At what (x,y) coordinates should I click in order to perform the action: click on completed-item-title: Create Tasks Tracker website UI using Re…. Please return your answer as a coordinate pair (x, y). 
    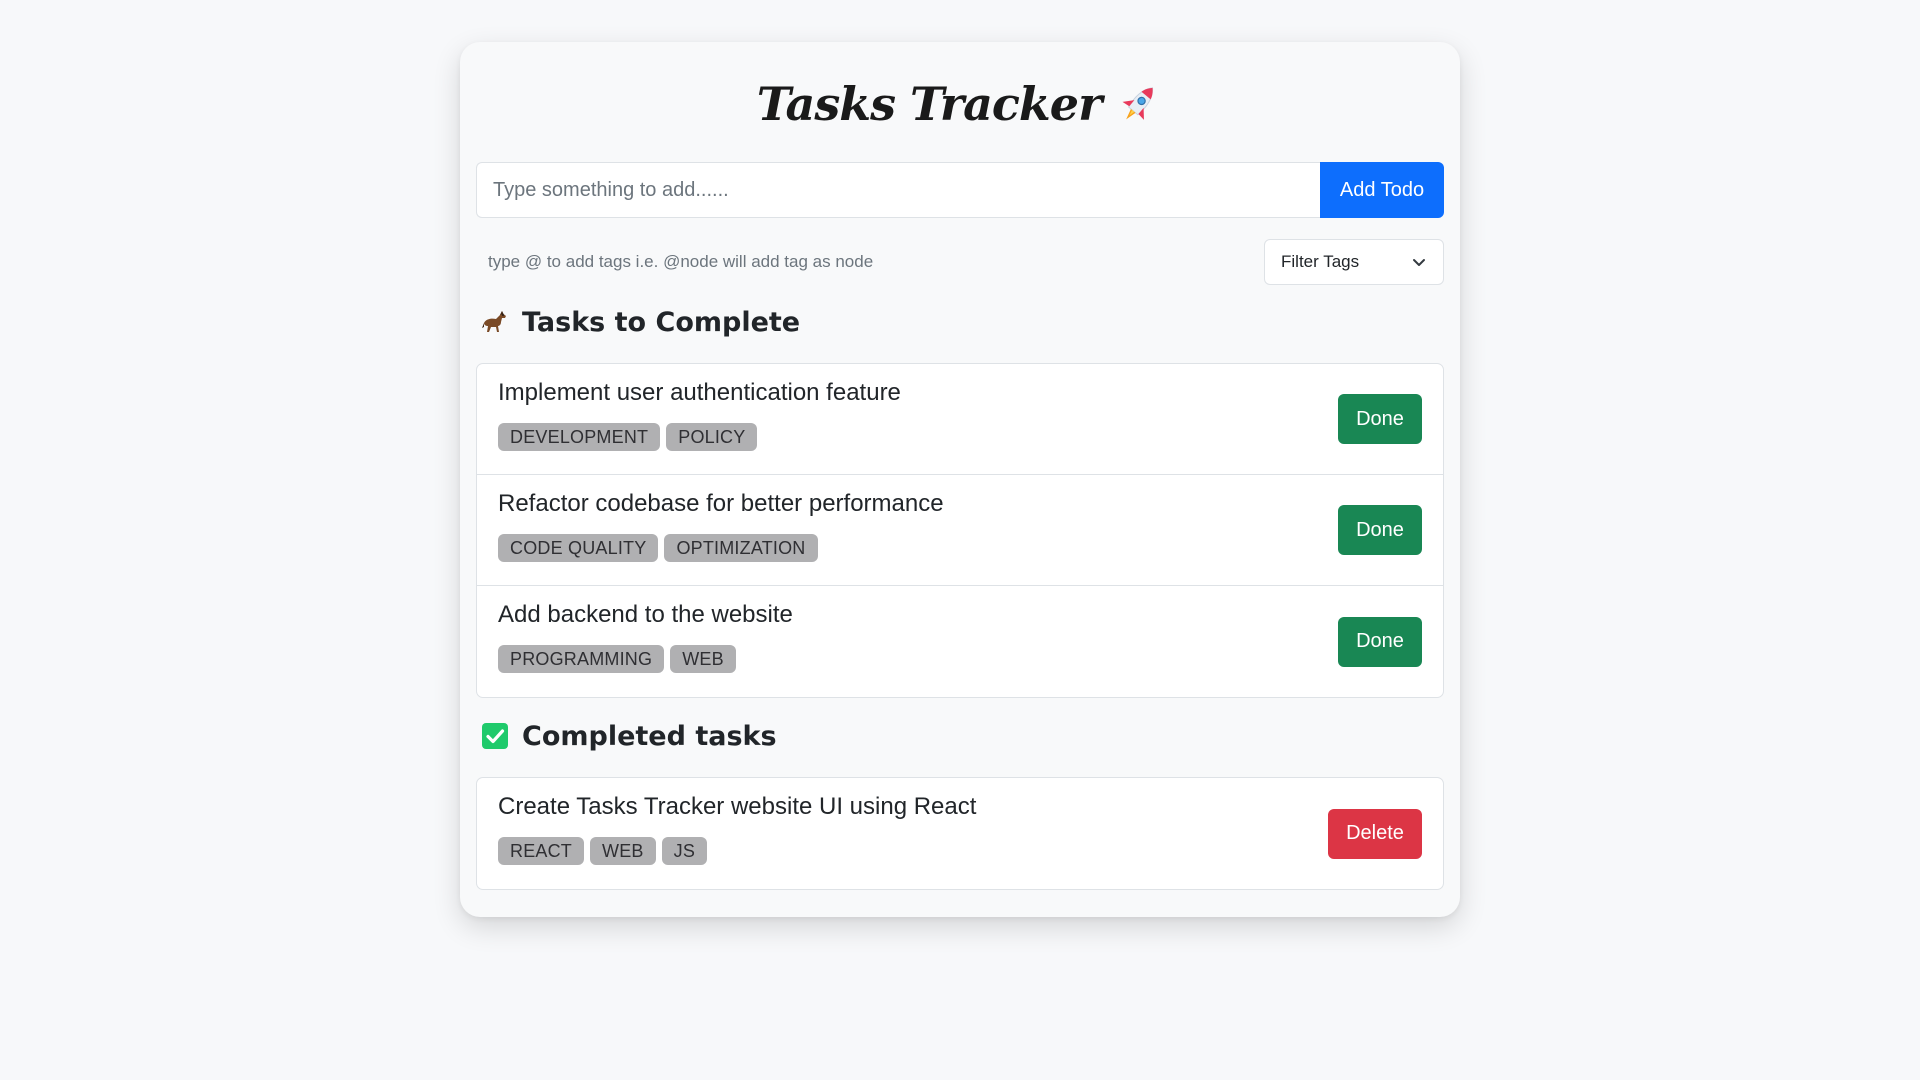
    Looking at the image, I should click on (737, 806).